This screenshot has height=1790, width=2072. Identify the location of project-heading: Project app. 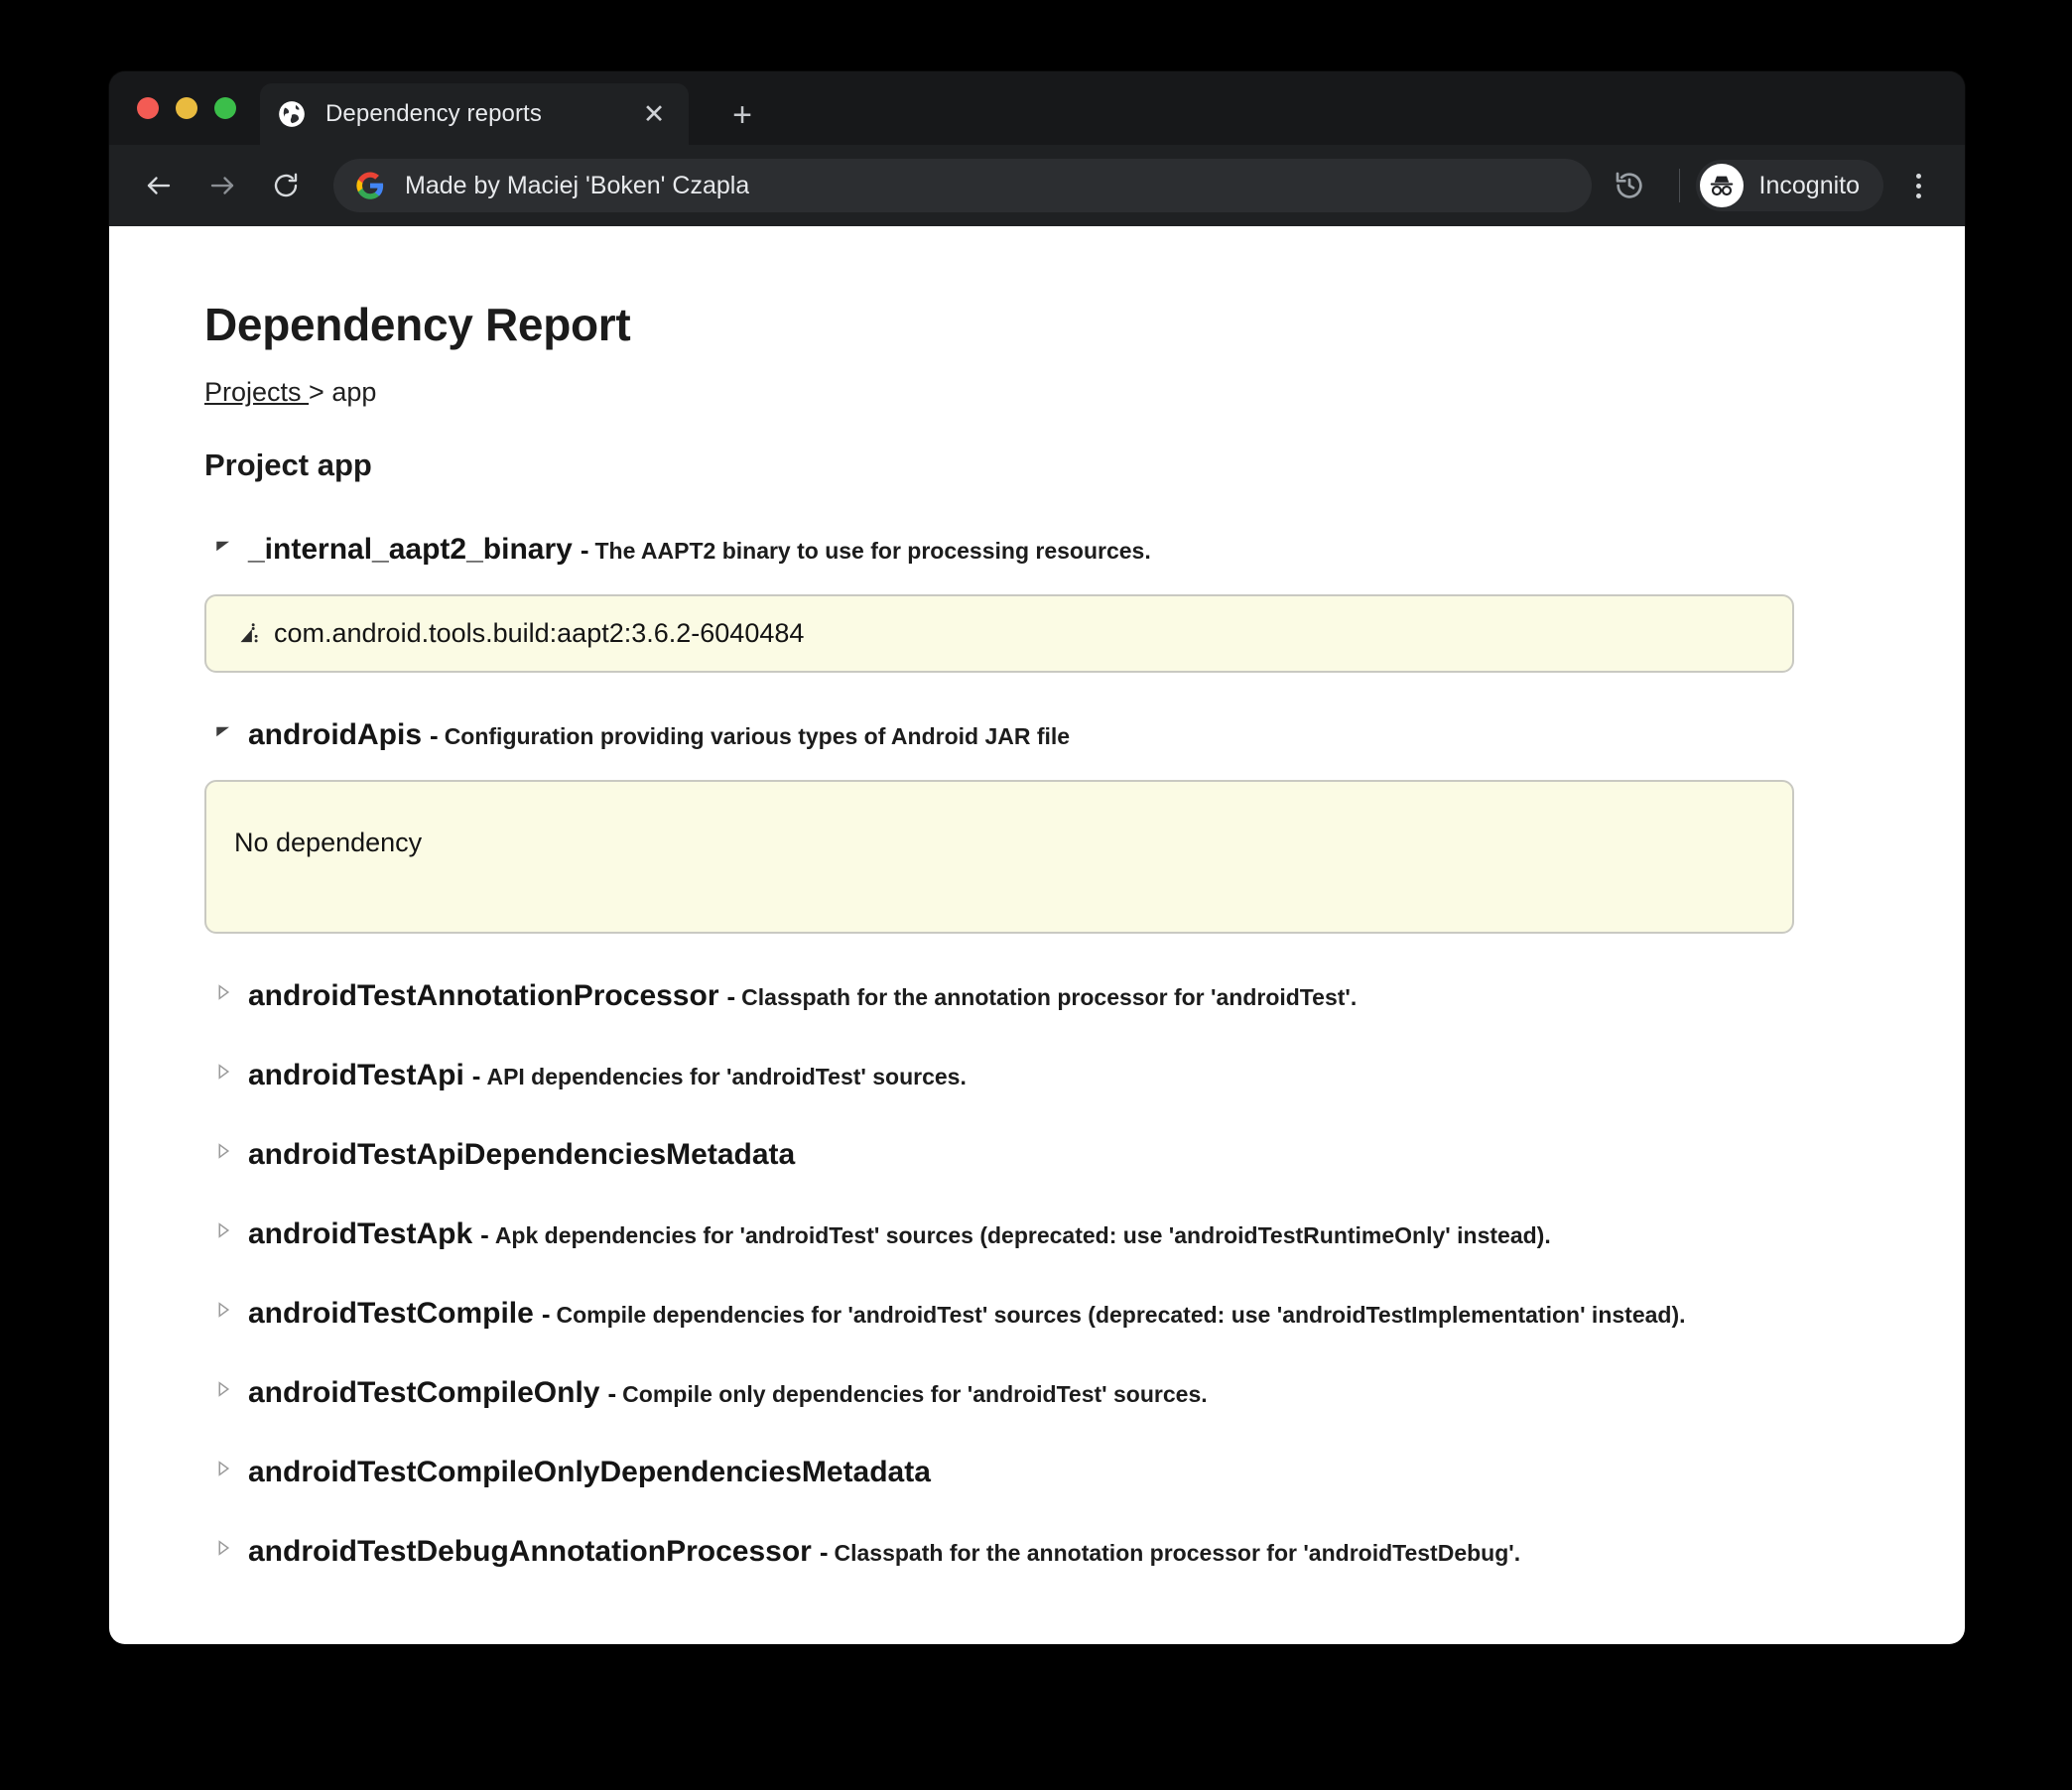
(288, 465).